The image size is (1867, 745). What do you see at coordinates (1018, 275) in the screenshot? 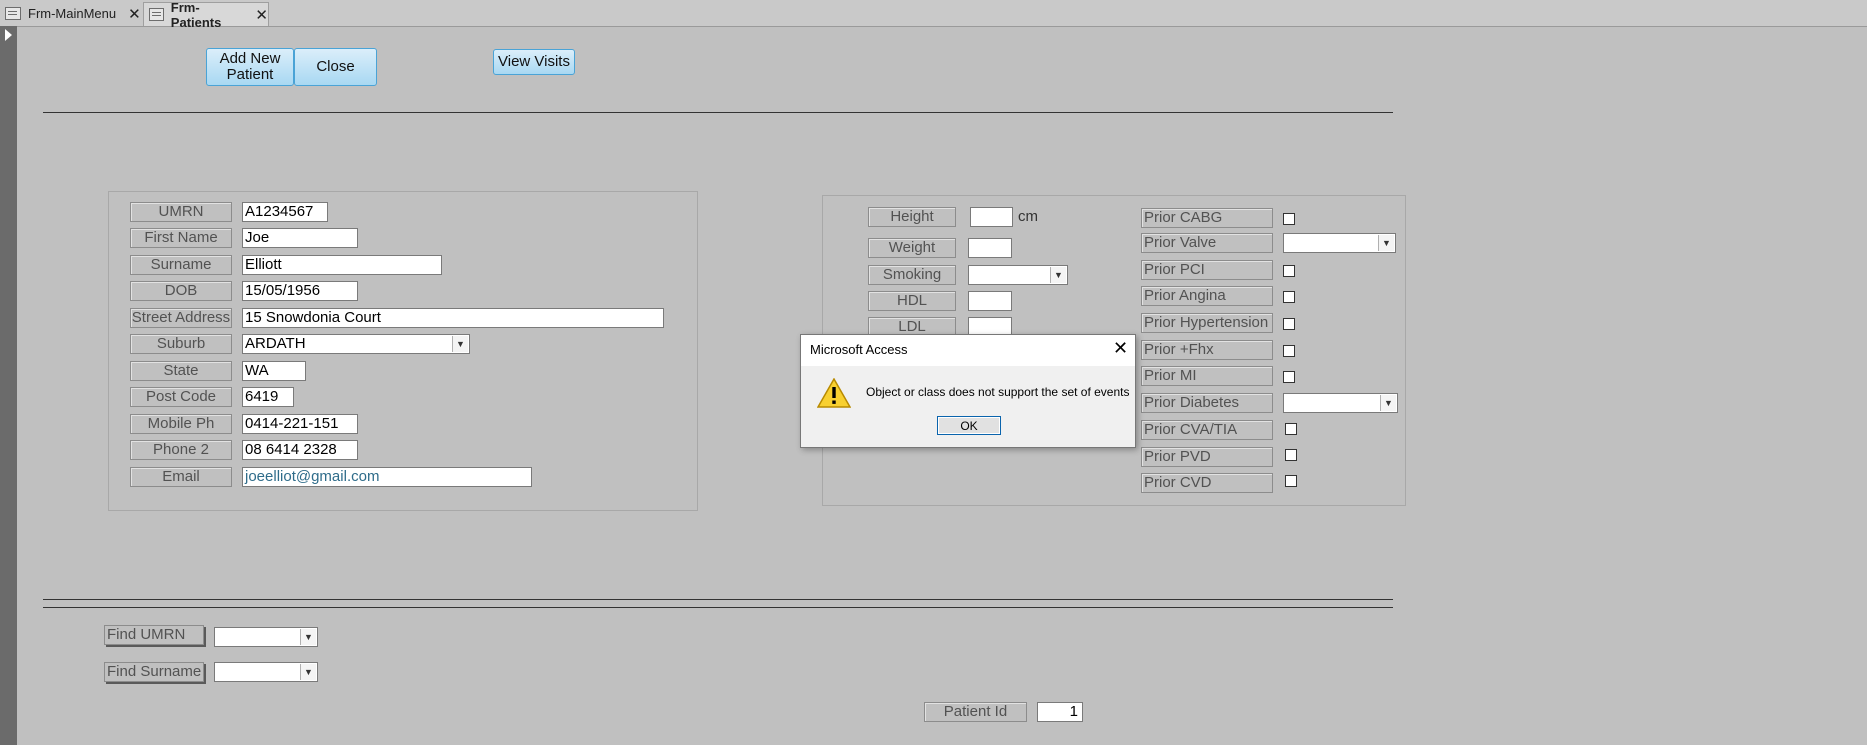
I see `smoking-combo: ▼` at bounding box center [1018, 275].